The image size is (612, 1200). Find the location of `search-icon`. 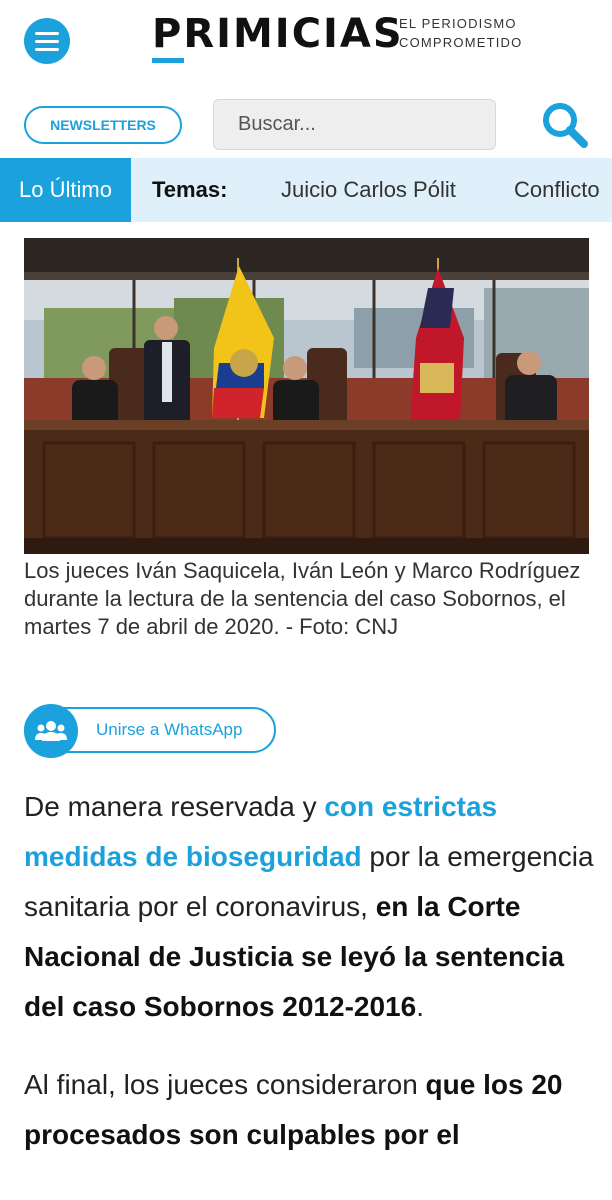

search-icon is located at coordinates (565, 125).